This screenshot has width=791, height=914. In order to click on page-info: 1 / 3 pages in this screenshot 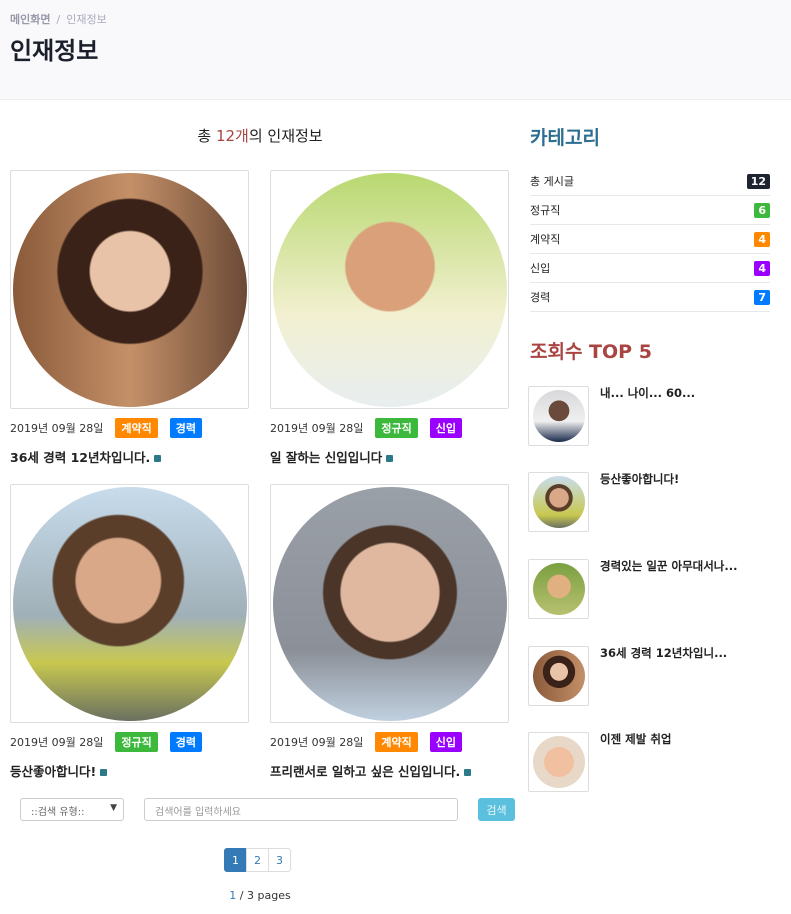, I will do `click(260, 895)`.